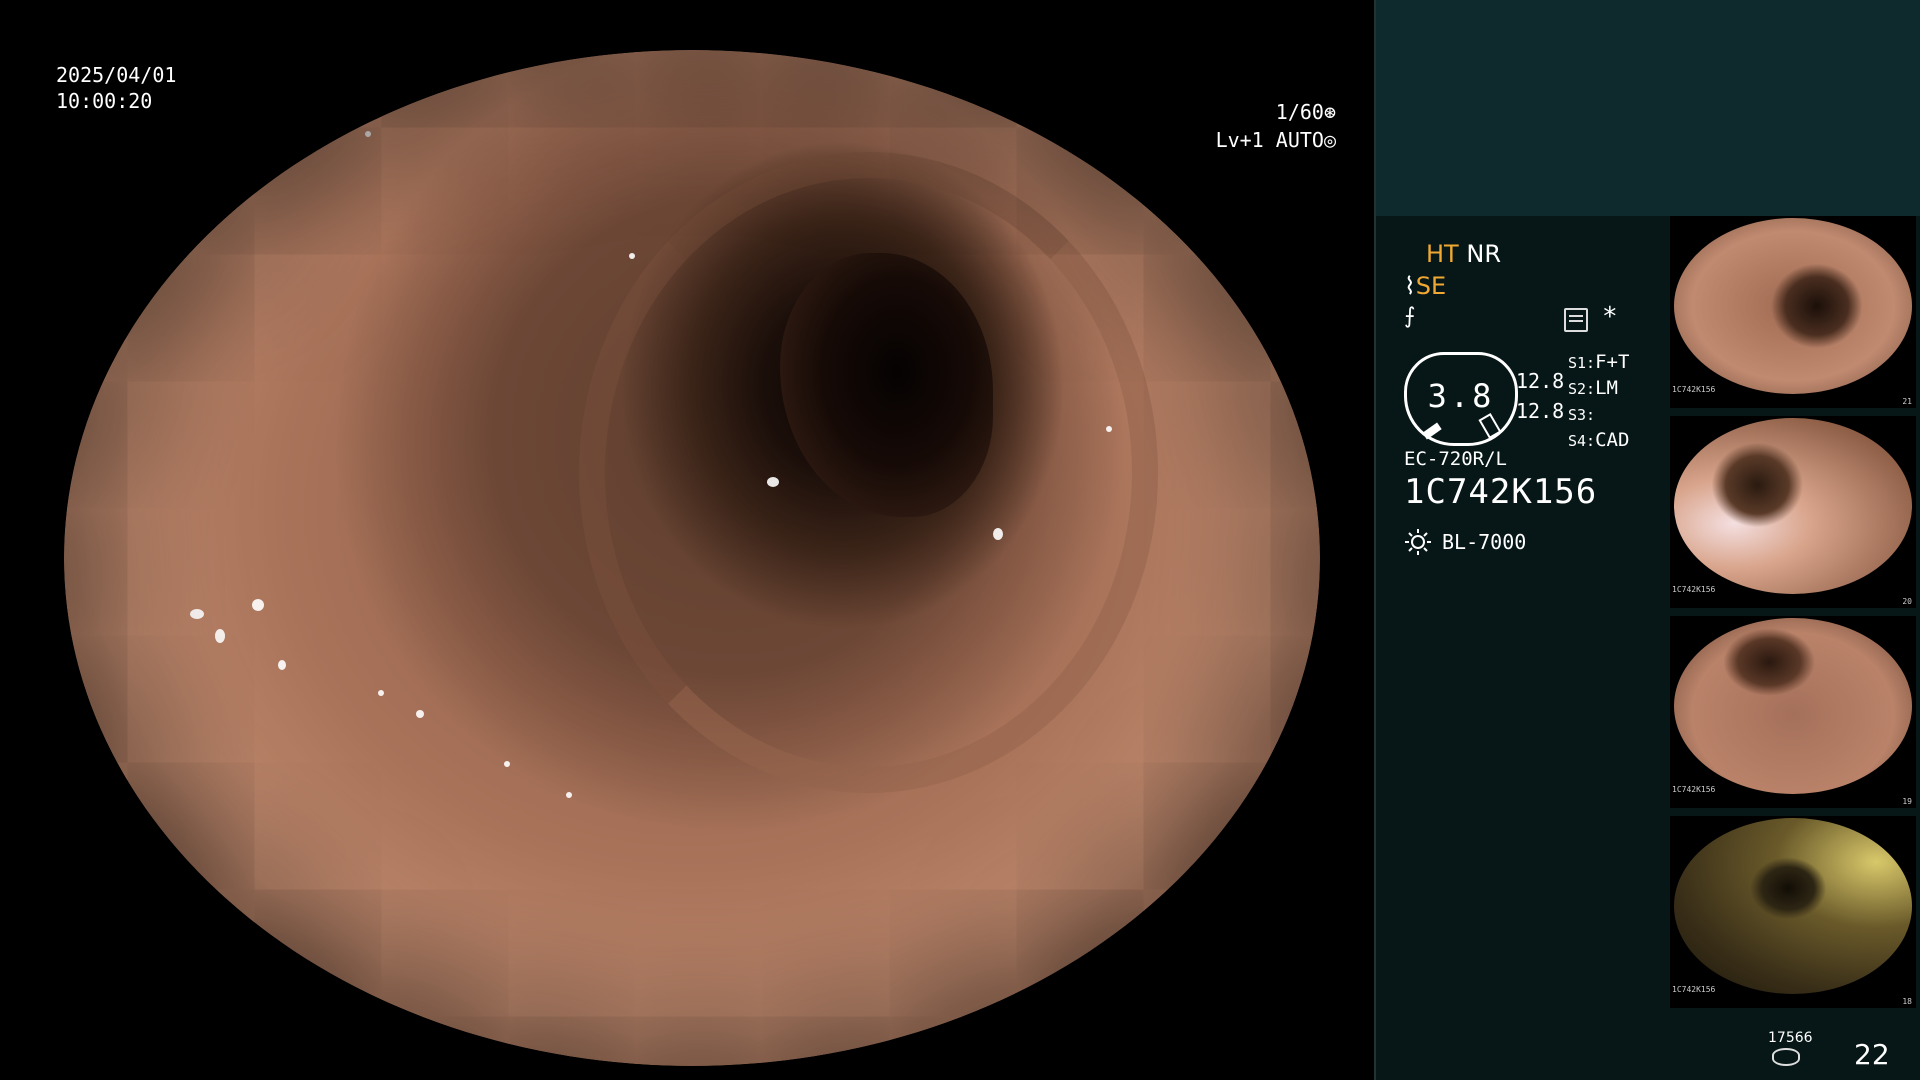  Describe the element at coordinates (1463, 254) in the screenshot. I see `mode-line-ht-nr: HT NR` at that location.